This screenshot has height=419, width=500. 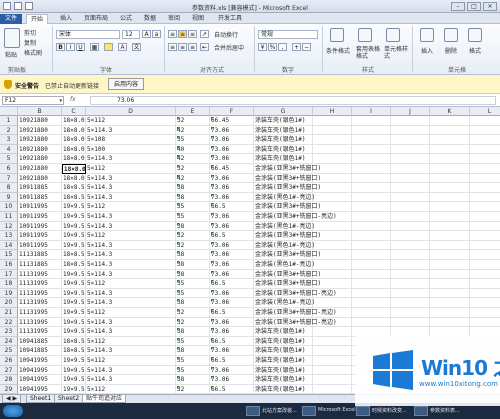 What do you see at coordinates (136, 47) in the screenshot?
I see `phonetic-icon: 文` at bounding box center [136, 47].